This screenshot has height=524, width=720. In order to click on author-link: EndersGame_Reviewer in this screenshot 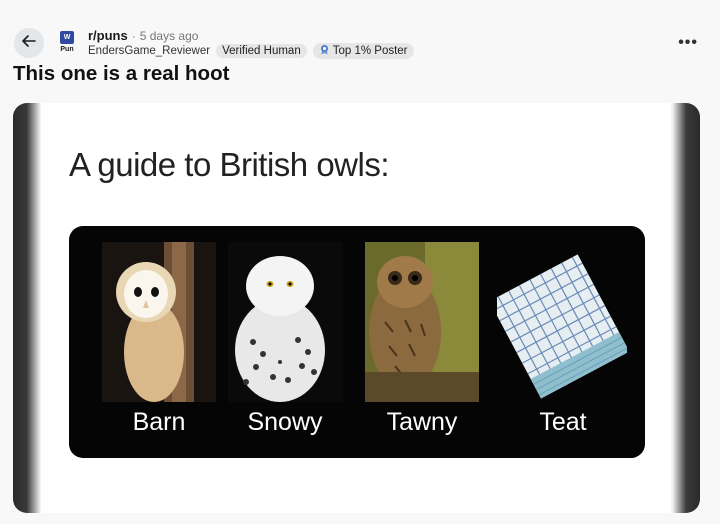, I will do `click(149, 51)`.